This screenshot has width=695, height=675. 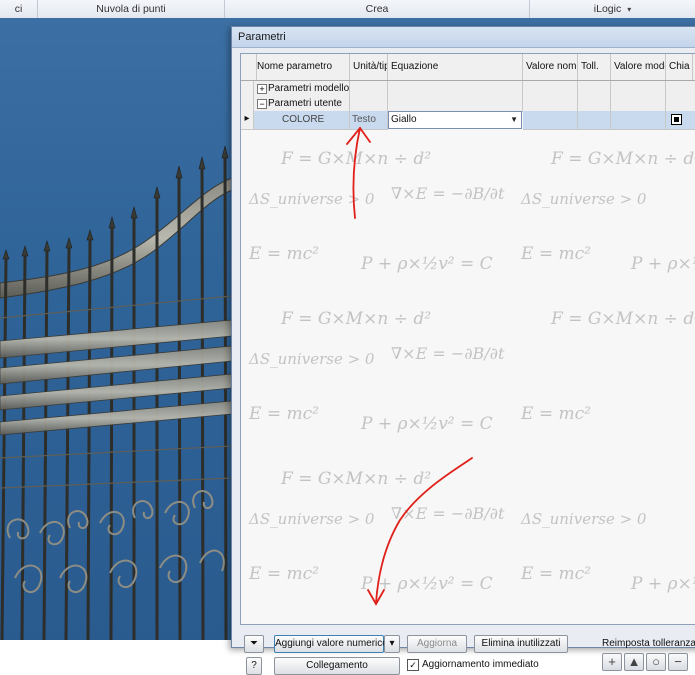 I want to click on help-button: ?, so click(x=254, y=666).